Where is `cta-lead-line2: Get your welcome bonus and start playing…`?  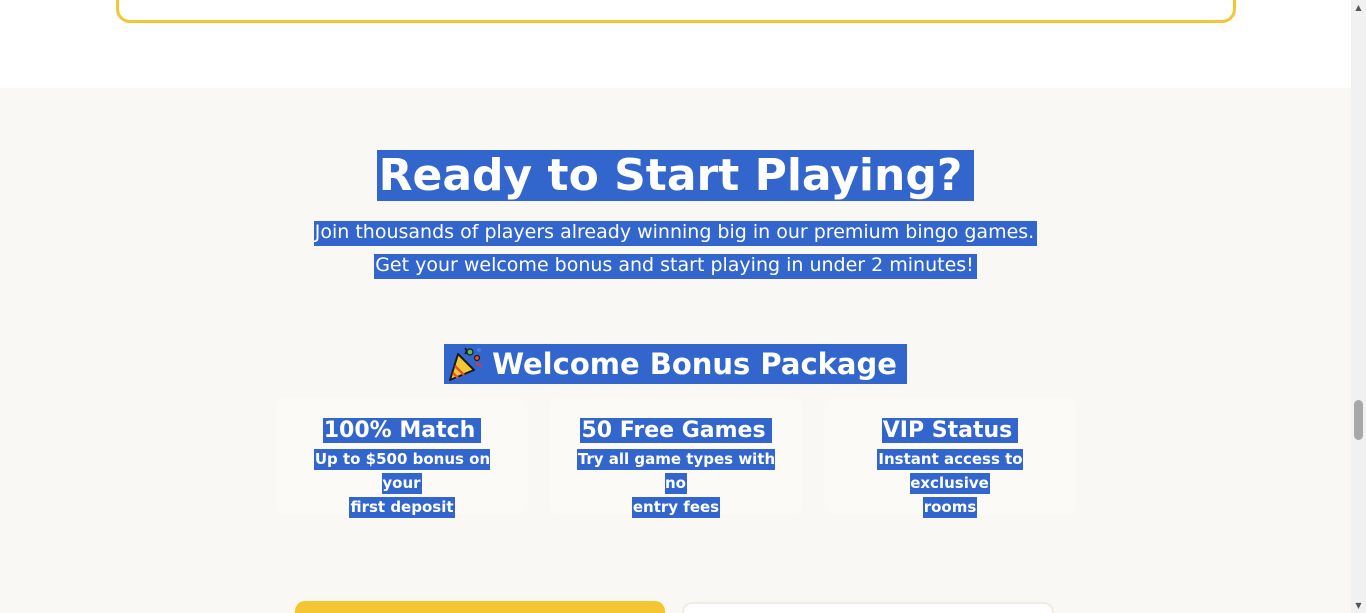 cta-lead-line2: Get your welcome bonus and start playing… is located at coordinates (675, 266).